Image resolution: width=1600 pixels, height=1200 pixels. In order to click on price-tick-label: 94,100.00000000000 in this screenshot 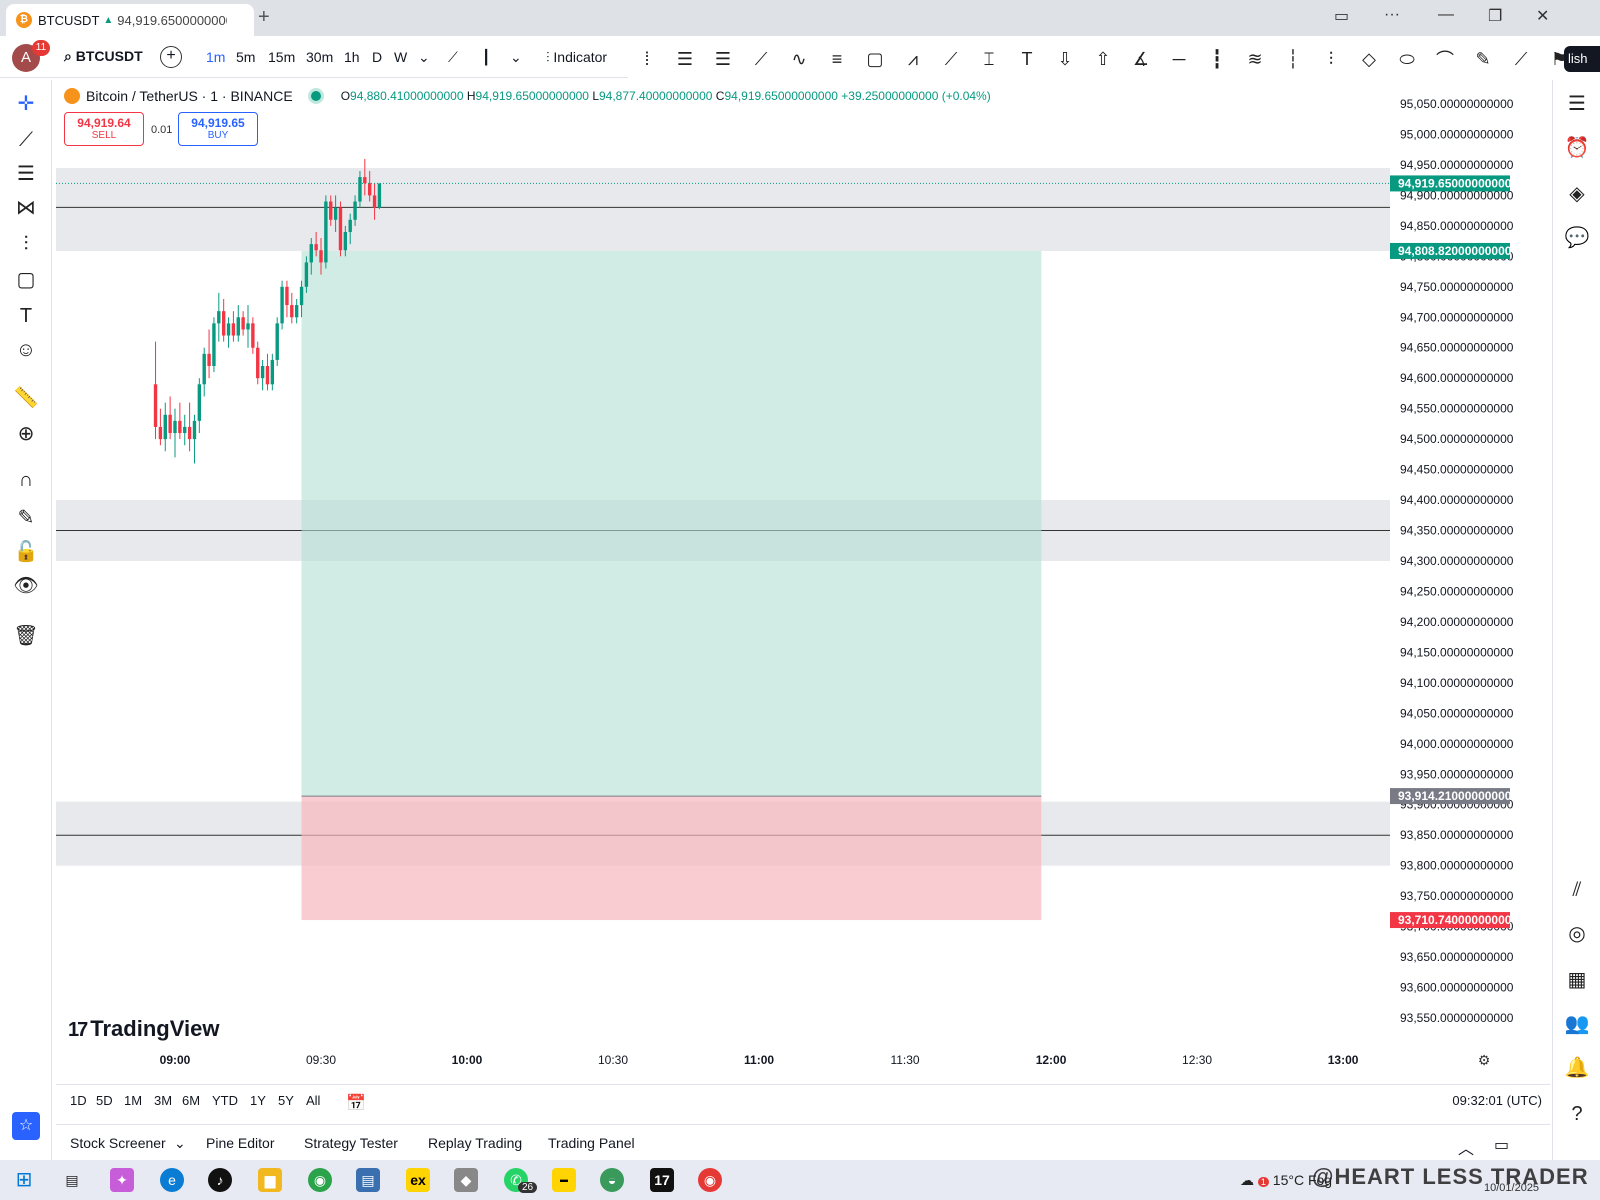, I will do `click(1457, 683)`.